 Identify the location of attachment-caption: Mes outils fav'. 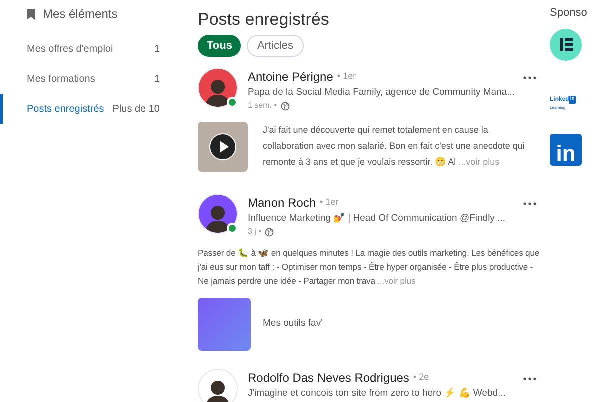
(293, 324).